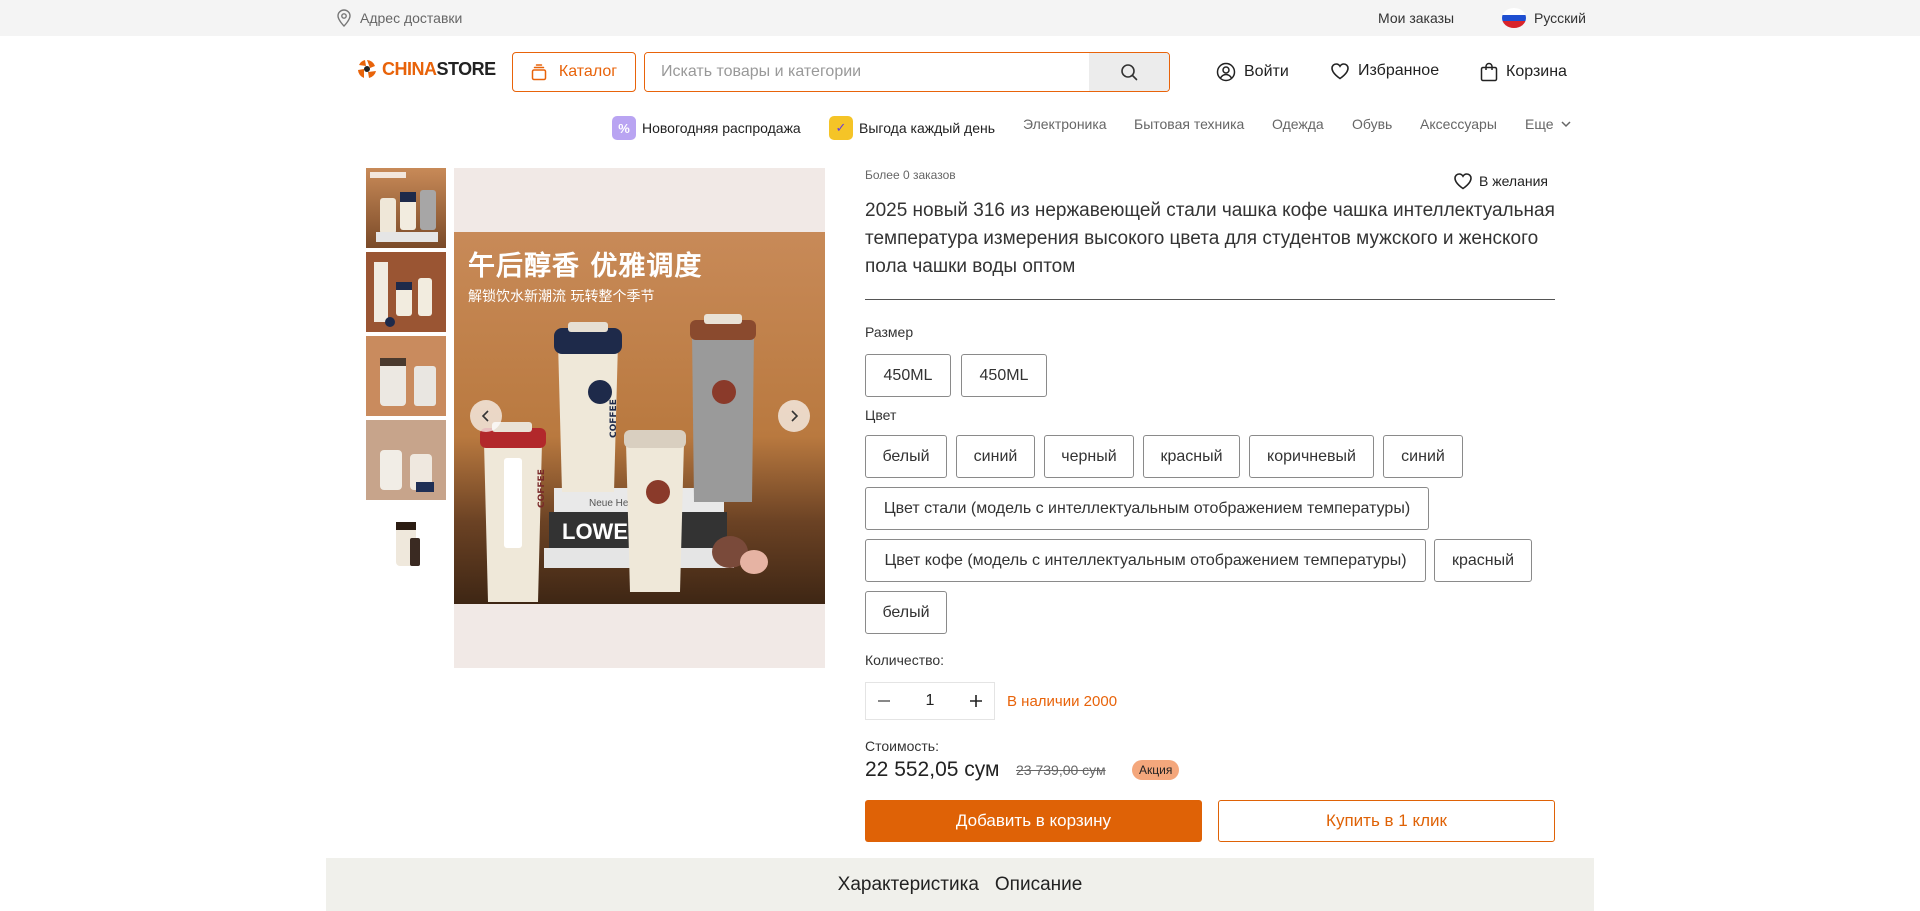  Describe the element at coordinates (1539, 124) in the screenshot. I see `nav-more-label: Еще` at that location.